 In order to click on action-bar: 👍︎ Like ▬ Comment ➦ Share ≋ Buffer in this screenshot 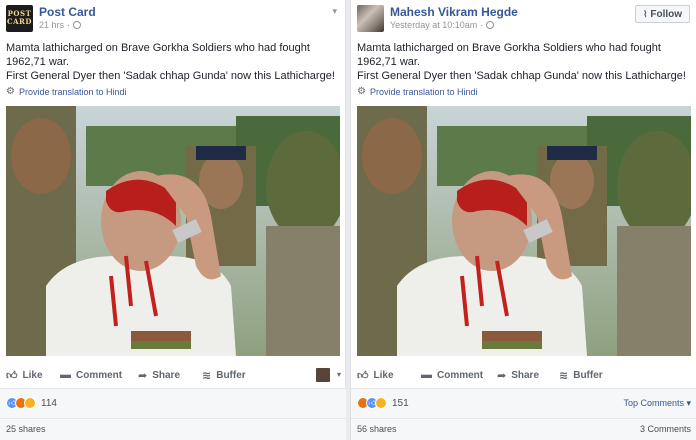, I will do `click(523, 375)`.